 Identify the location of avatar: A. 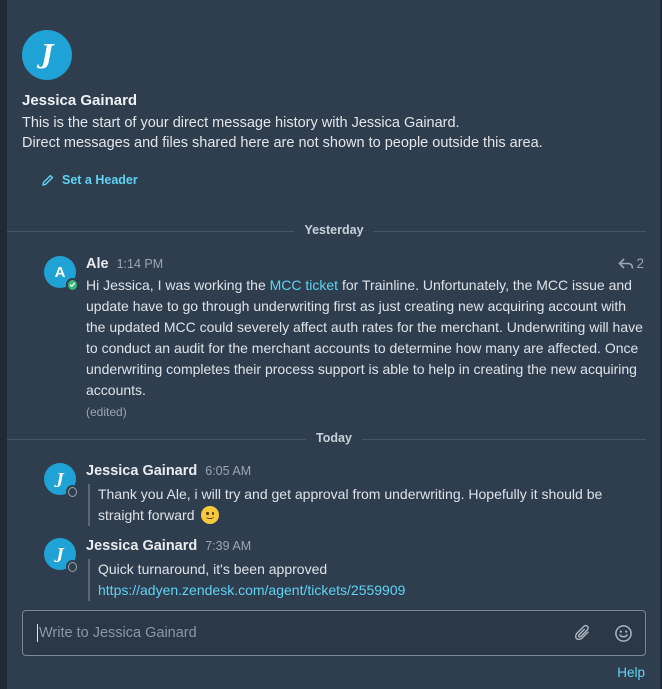
(61, 273).